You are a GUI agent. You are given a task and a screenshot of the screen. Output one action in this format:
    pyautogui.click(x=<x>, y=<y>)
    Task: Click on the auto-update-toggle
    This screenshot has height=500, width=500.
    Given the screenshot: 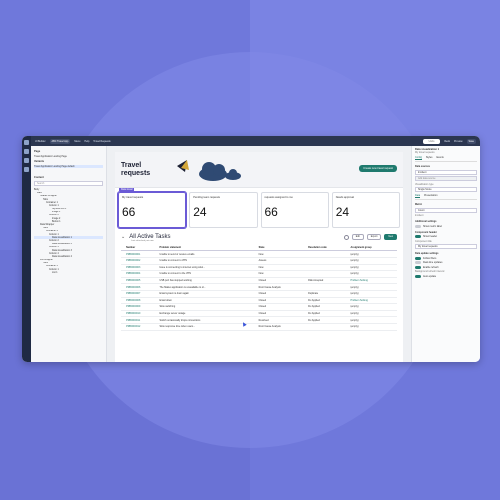 What is the action you would take?
    pyautogui.click(x=418, y=276)
    